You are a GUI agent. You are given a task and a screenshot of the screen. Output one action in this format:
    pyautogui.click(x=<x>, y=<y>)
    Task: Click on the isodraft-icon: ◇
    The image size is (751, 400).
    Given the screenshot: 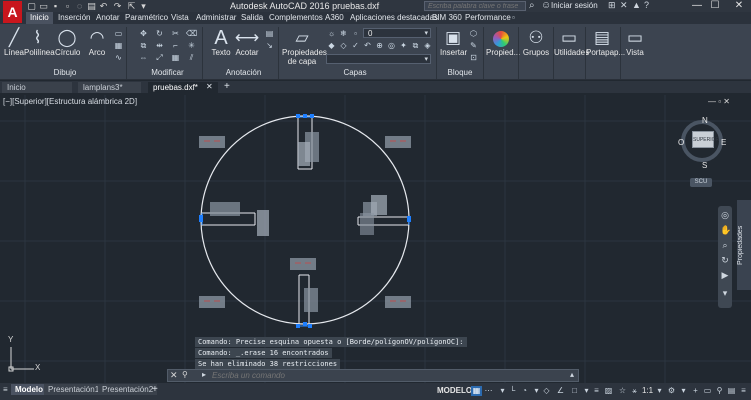 What is the action you would take?
    pyautogui.click(x=546, y=391)
    